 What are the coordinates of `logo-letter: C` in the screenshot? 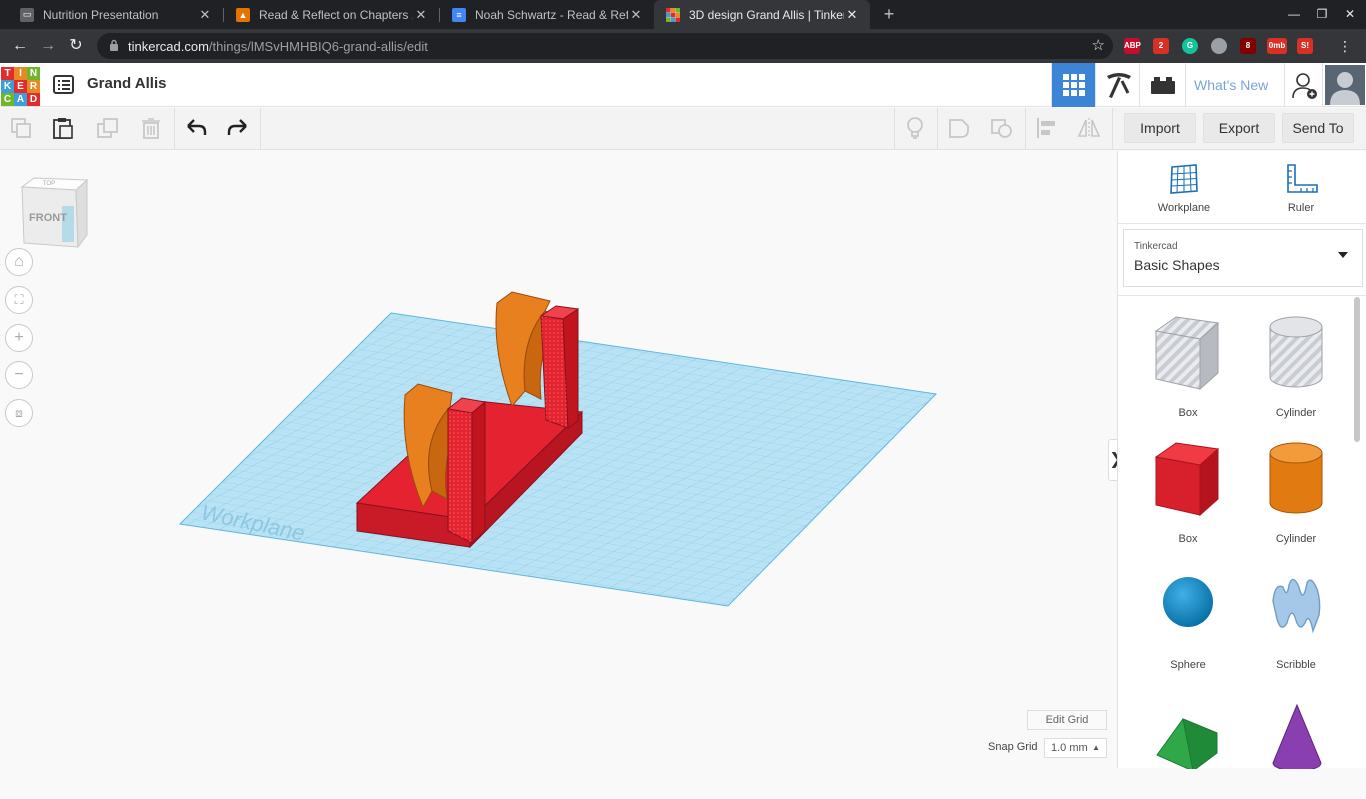 It's located at (7, 99).